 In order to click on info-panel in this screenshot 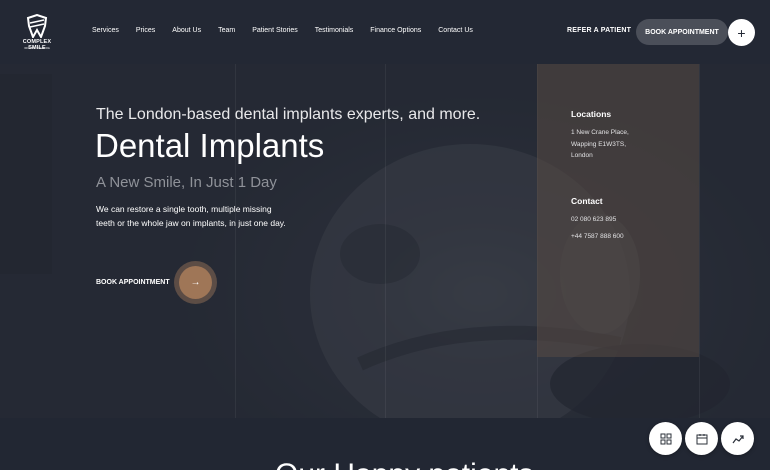, I will do `click(618, 210)`.